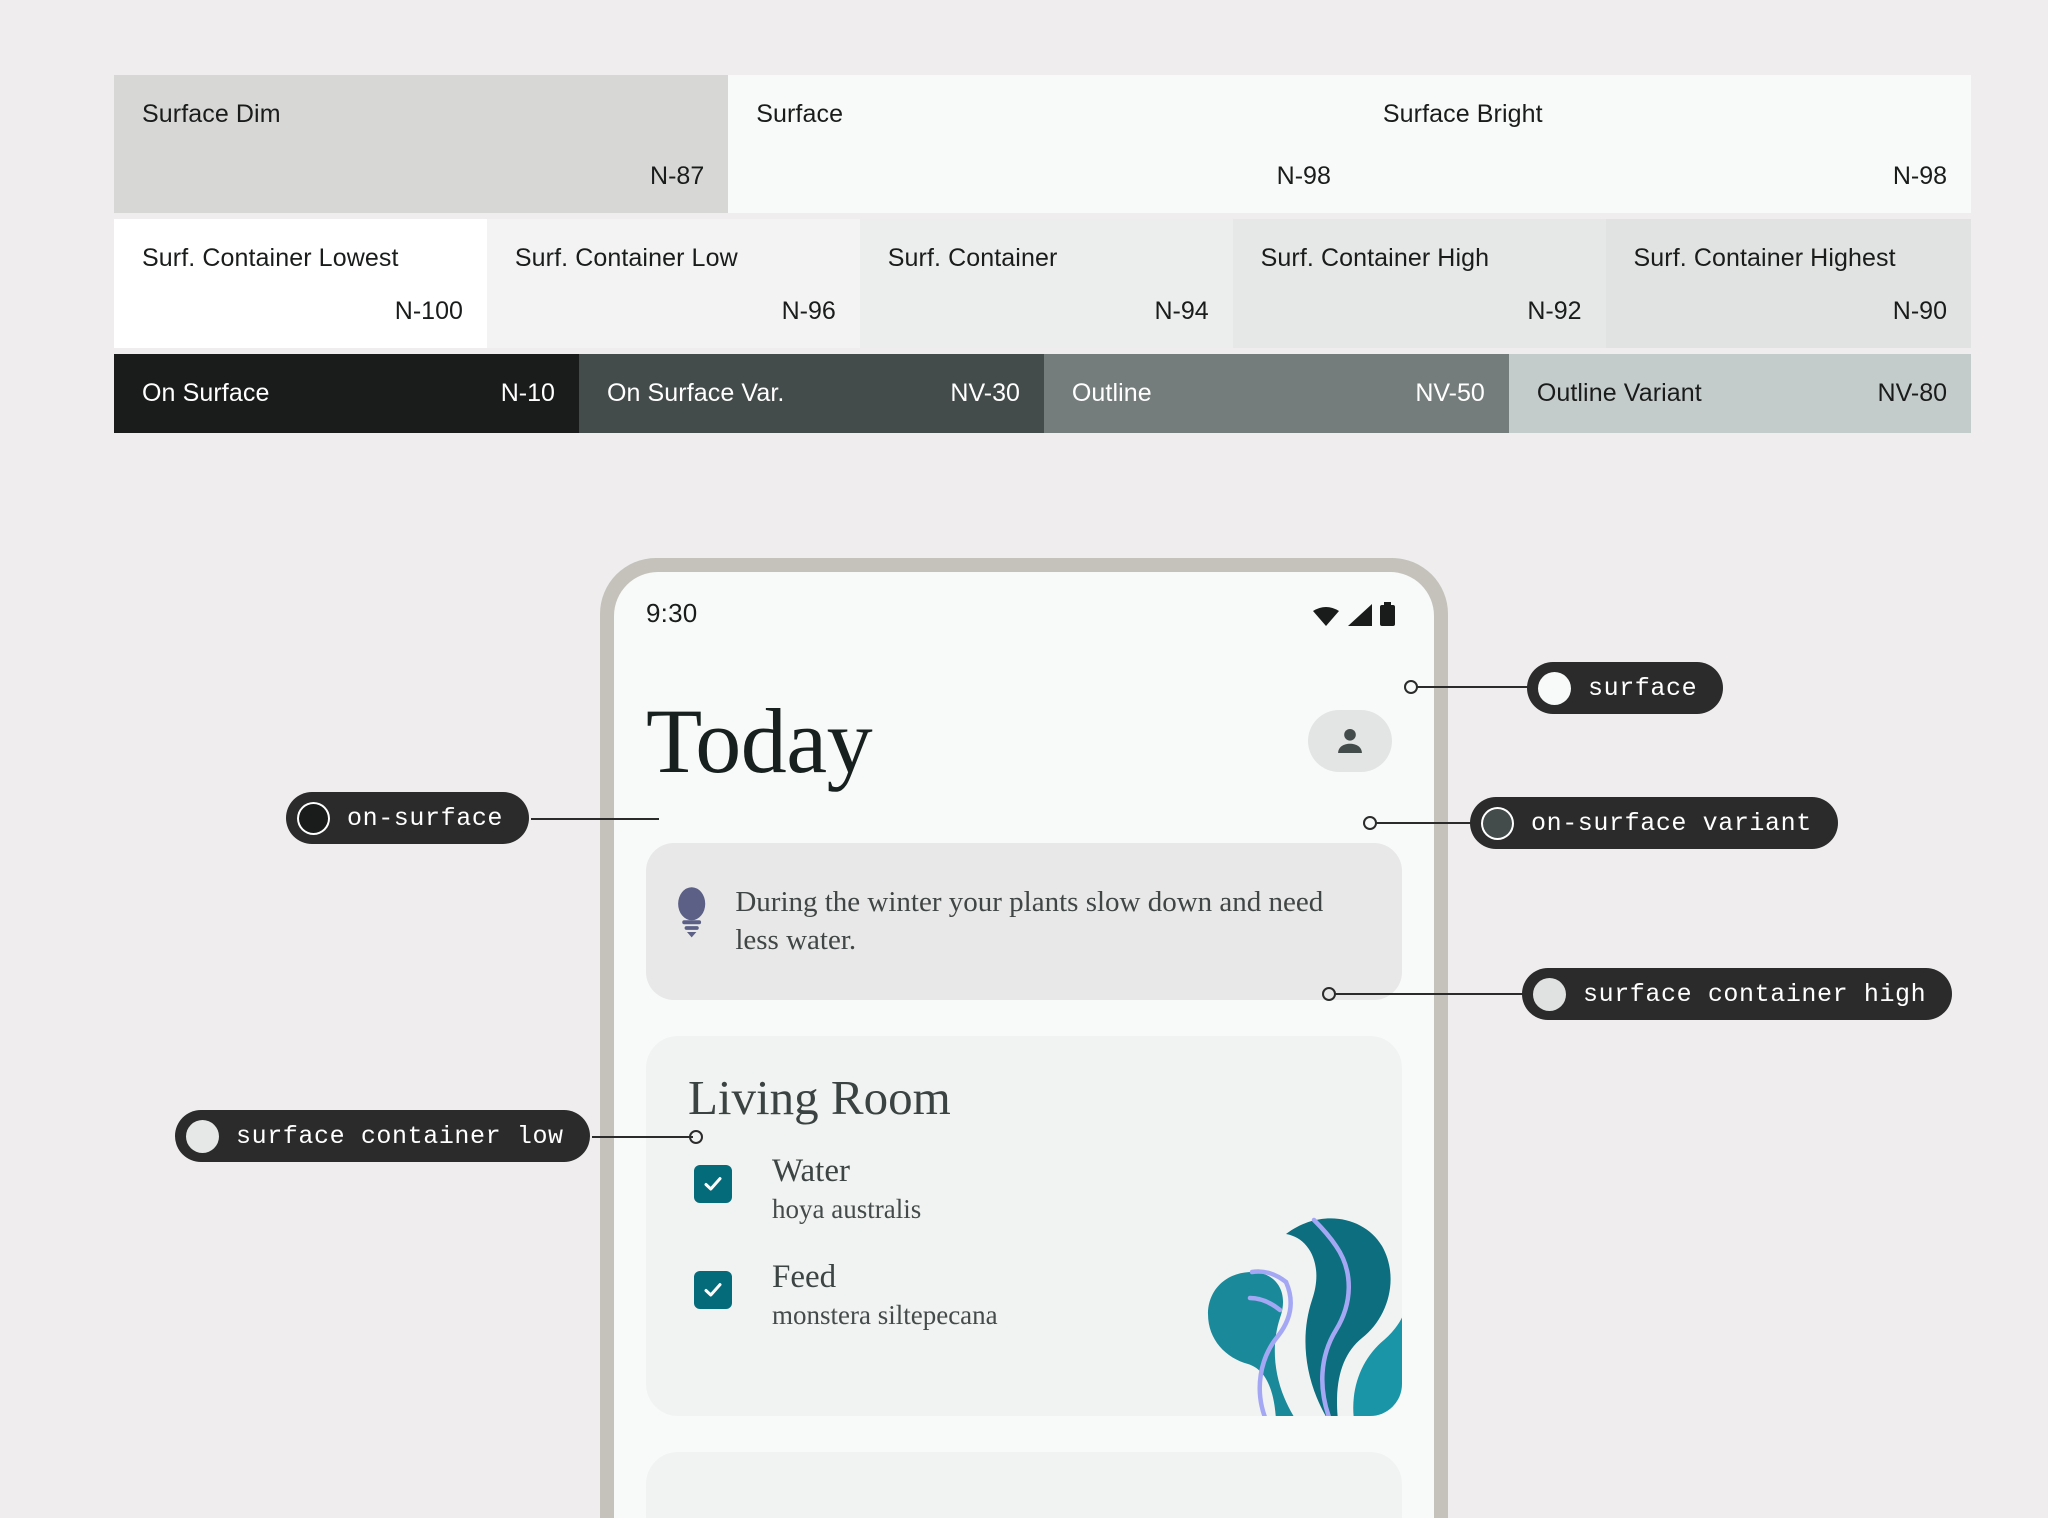  I want to click on swatch-code: N-87, so click(677, 176).